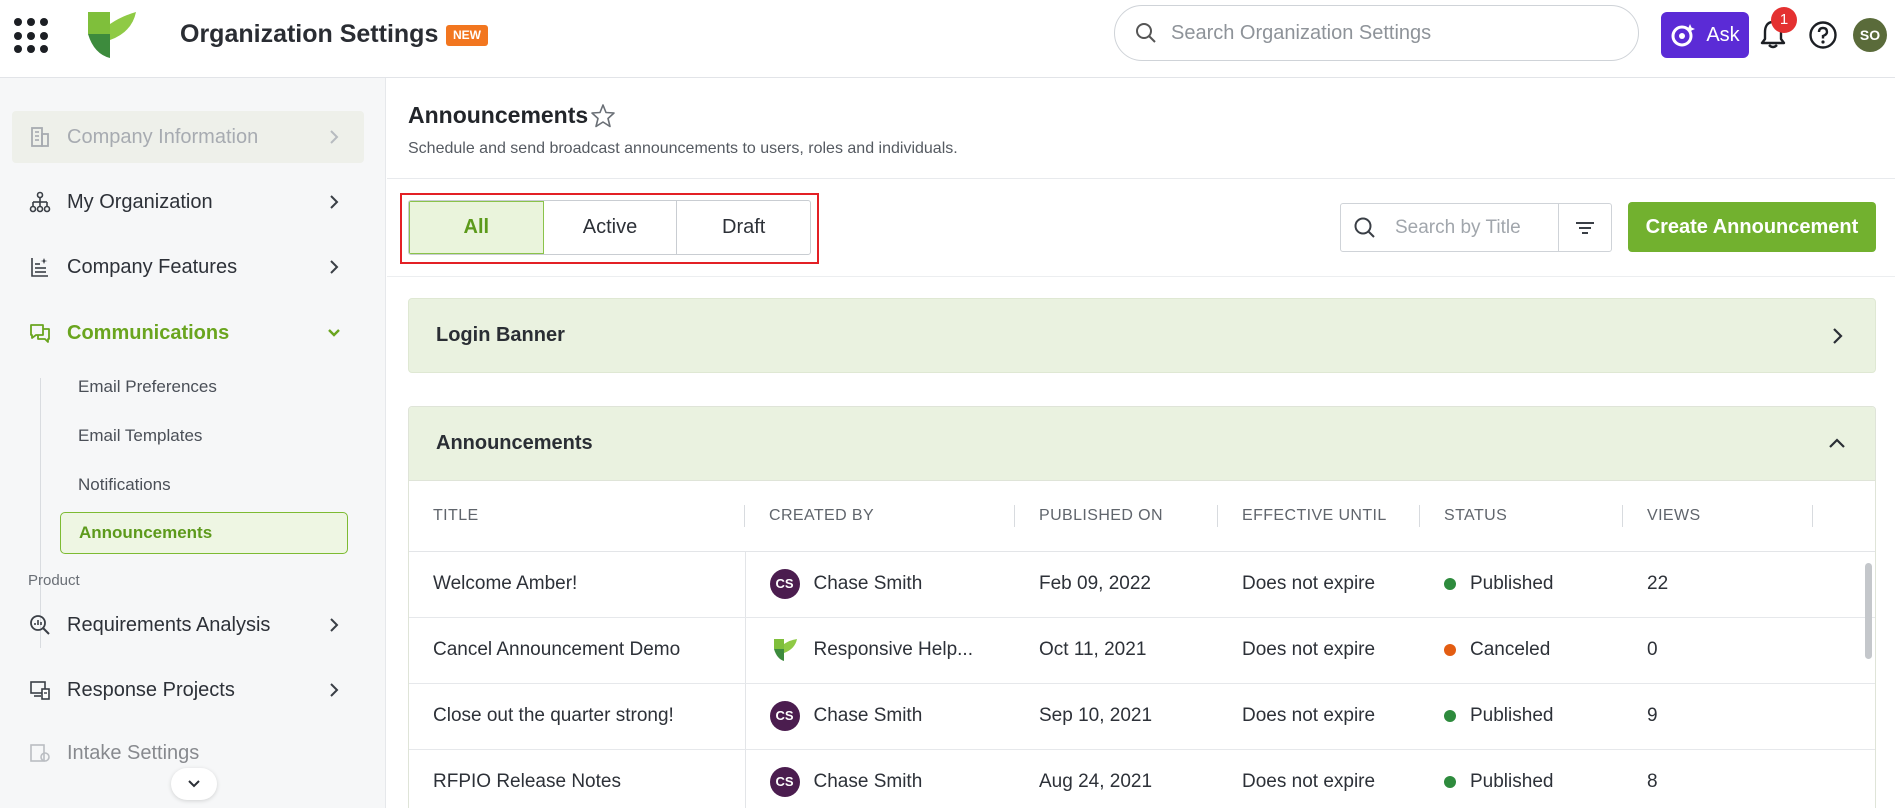 This screenshot has height=808, width=1895. Describe the element at coordinates (500, 335) in the screenshot. I see `login-banner-title: Login Banner` at that location.